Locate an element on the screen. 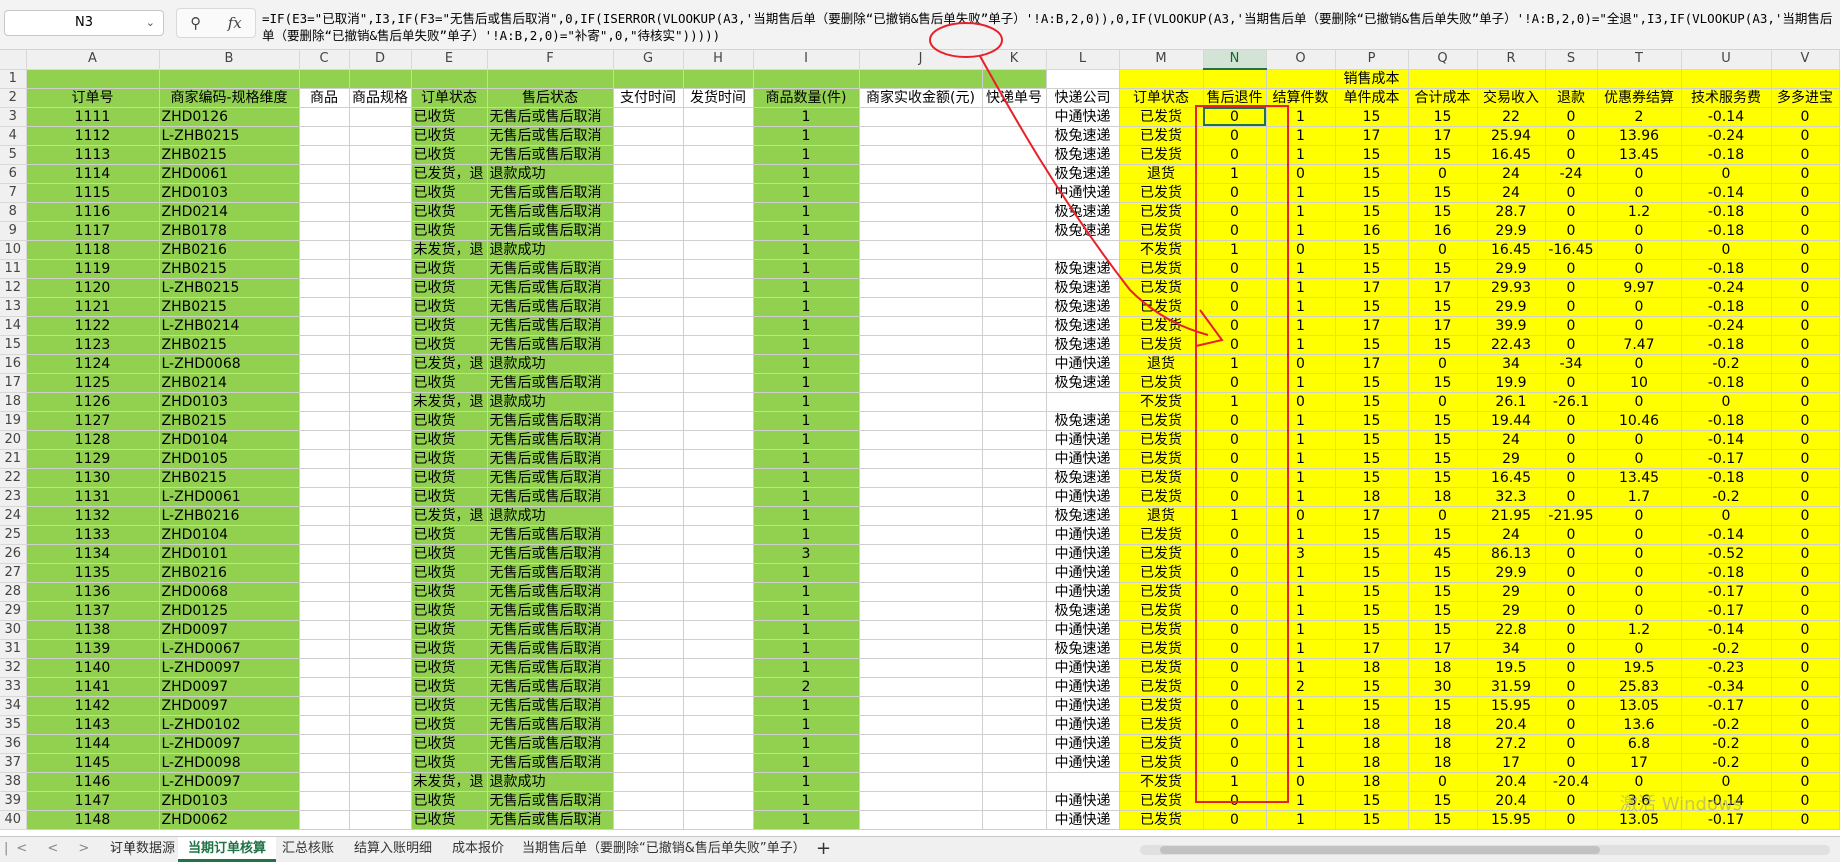  cell: 29.9 is located at coordinates (1511, 231).